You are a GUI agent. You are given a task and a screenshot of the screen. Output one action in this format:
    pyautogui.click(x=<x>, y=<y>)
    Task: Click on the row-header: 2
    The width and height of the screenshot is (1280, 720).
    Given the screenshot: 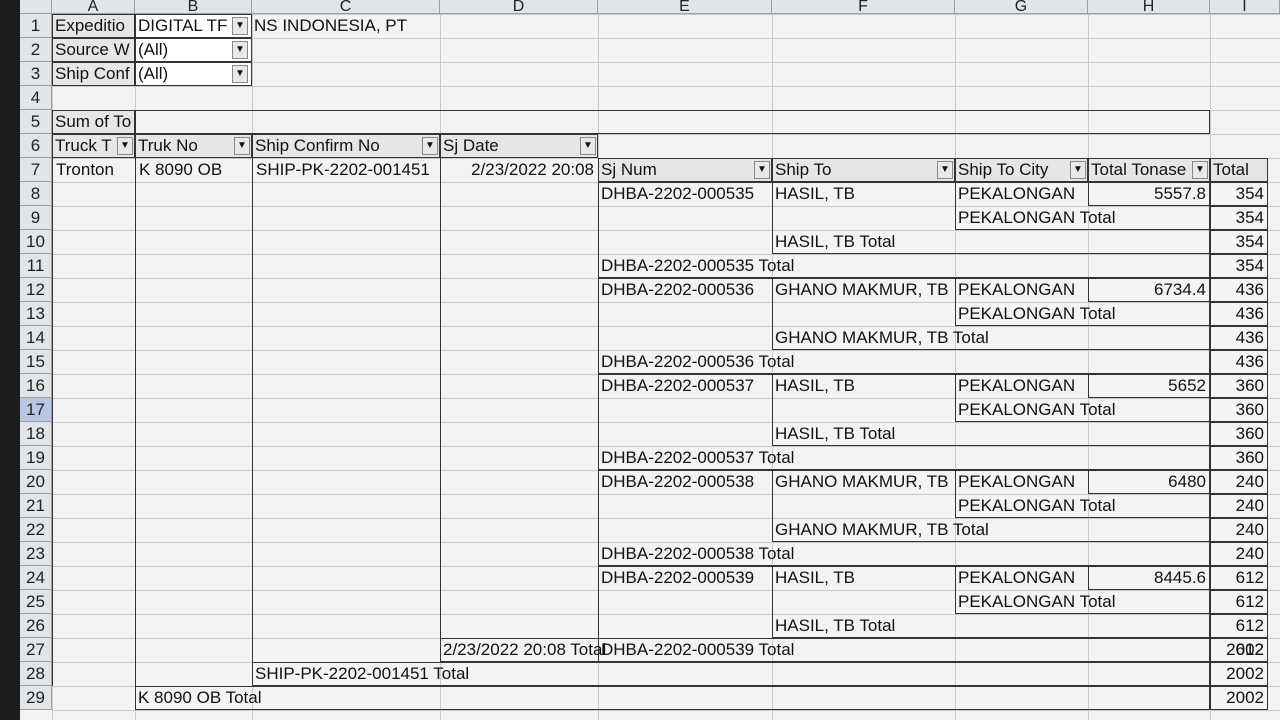 What is the action you would take?
    pyautogui.click(x=36, y=50)
    